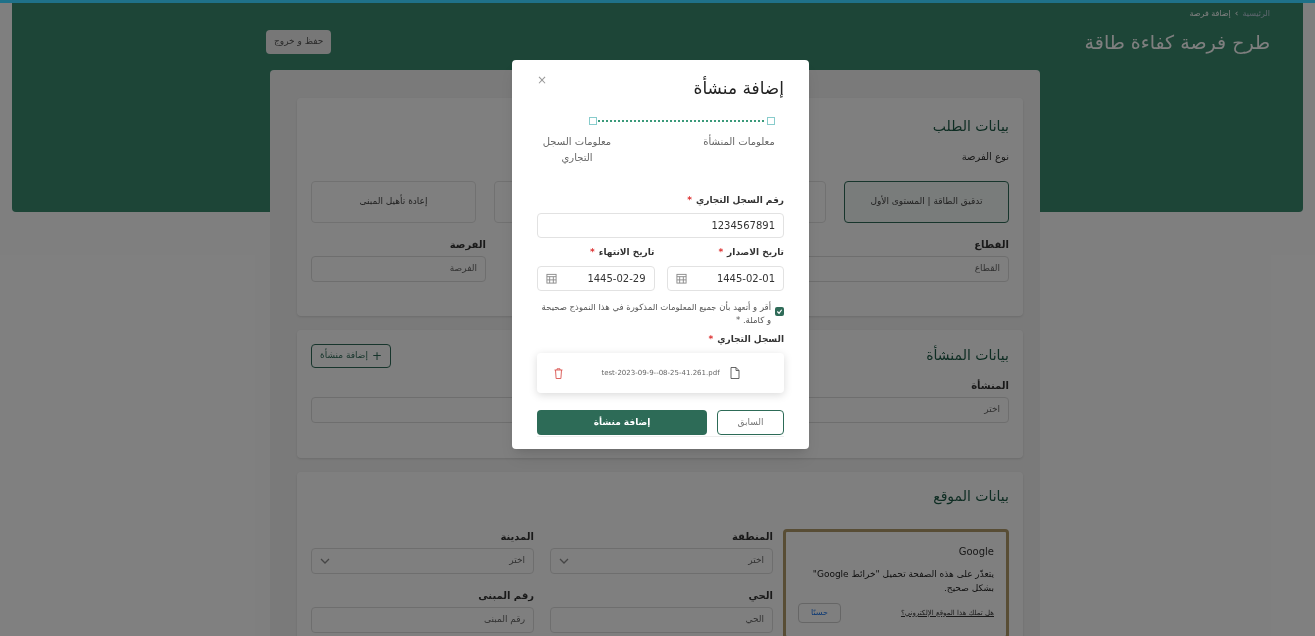 The image size is (1315, 636). I want to click on field-label: المنشأة, so click(990, 385).